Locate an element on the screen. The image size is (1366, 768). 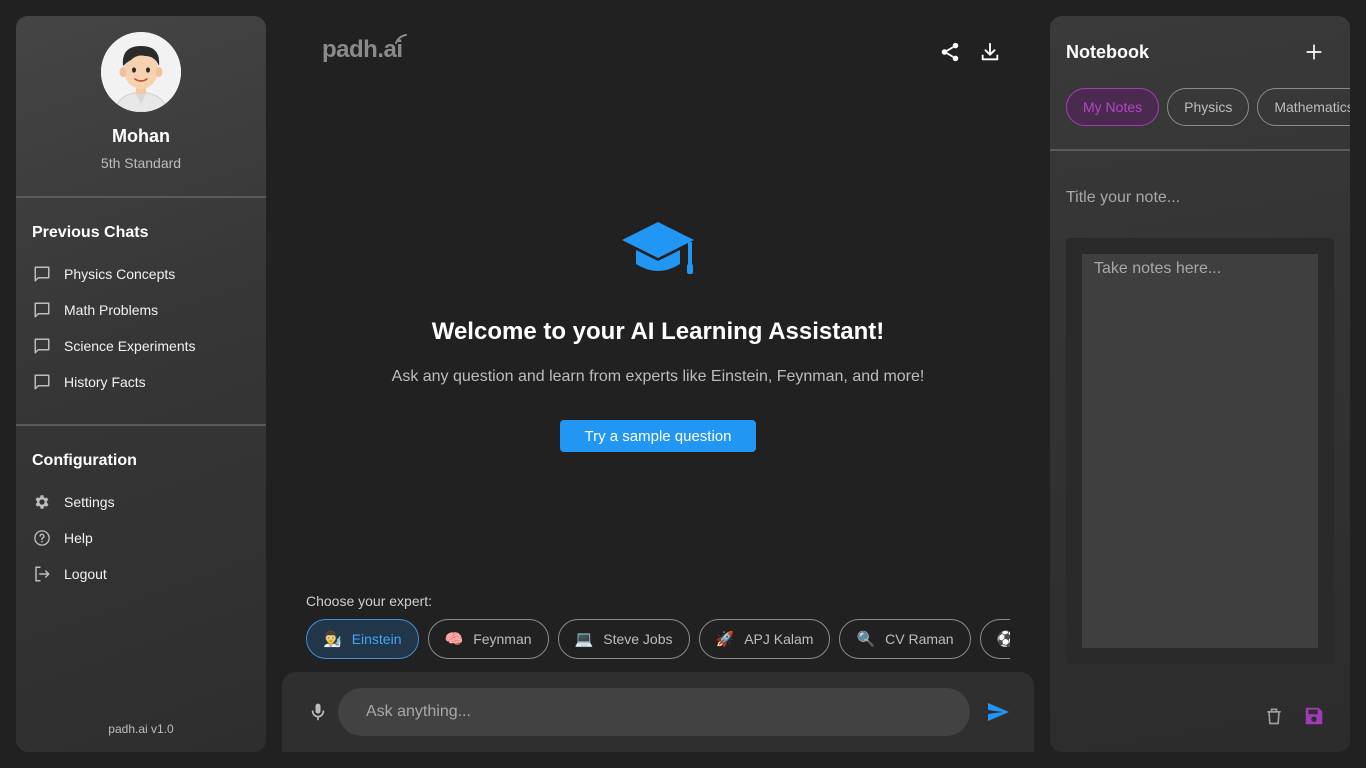
chat-item-label: Science Experiments is located at coordinates (130, 346).